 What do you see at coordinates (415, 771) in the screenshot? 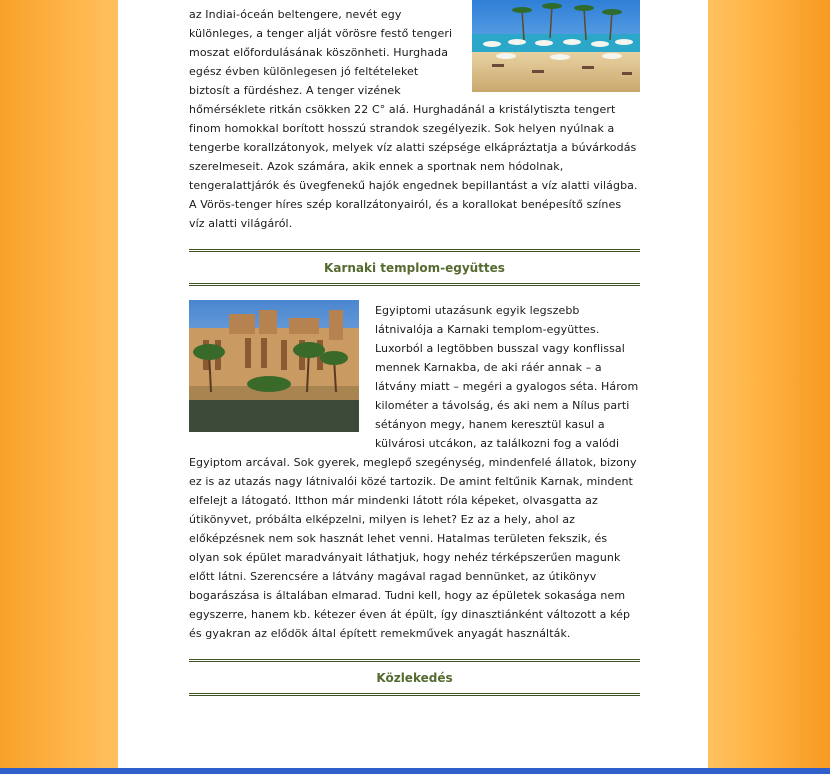
I see `window-bottom-bar` at bounding box center [415, 771].